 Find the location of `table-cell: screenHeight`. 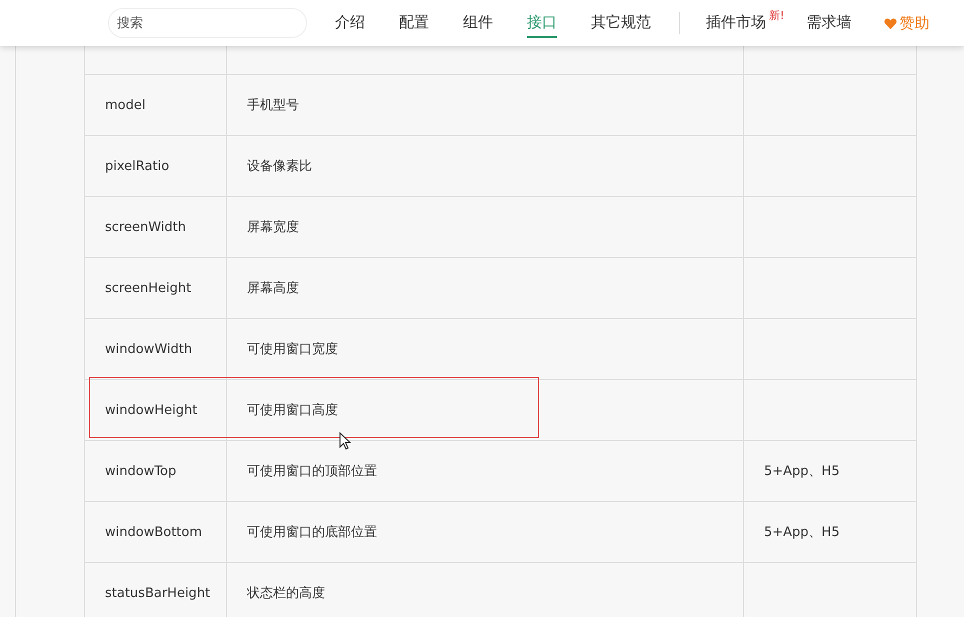

table-cell: screenHeight is located at coordinates (148, 288).